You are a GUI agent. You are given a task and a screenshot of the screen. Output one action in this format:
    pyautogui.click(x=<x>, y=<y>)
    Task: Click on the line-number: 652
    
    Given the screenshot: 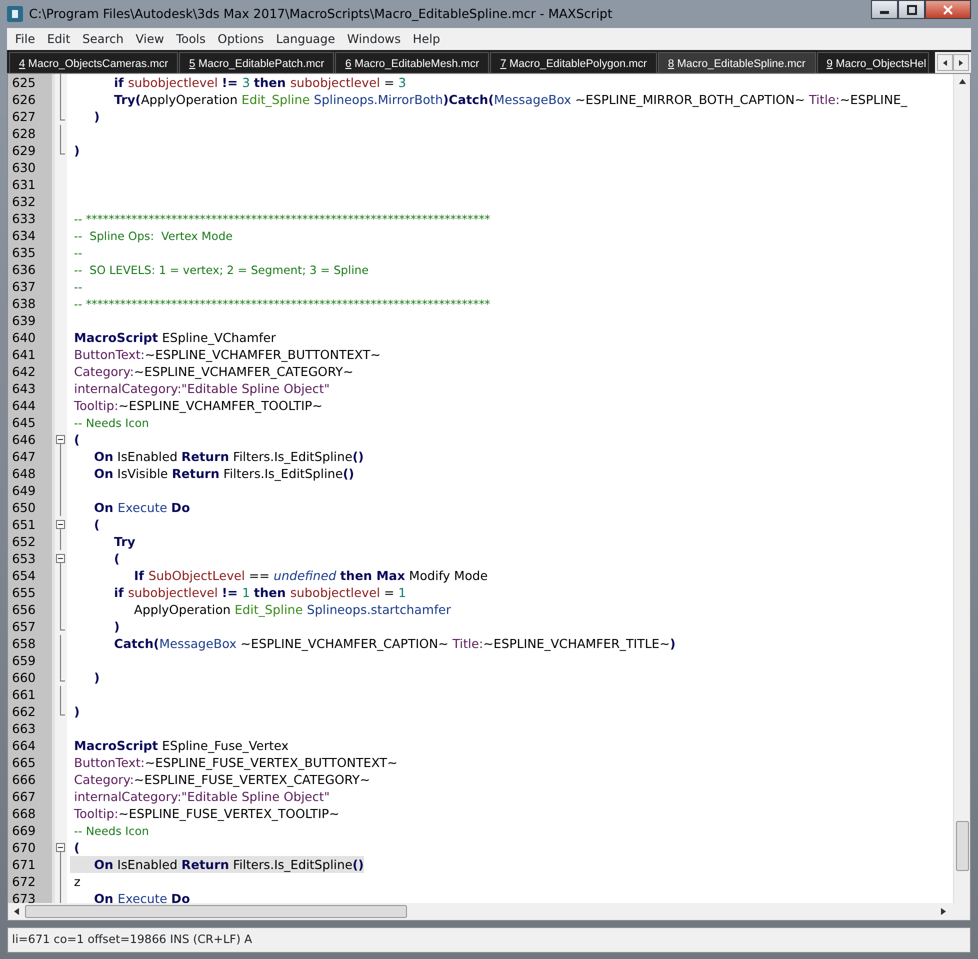 What is the action you would take?
    pyautogui.click(x=24, y=541)
    